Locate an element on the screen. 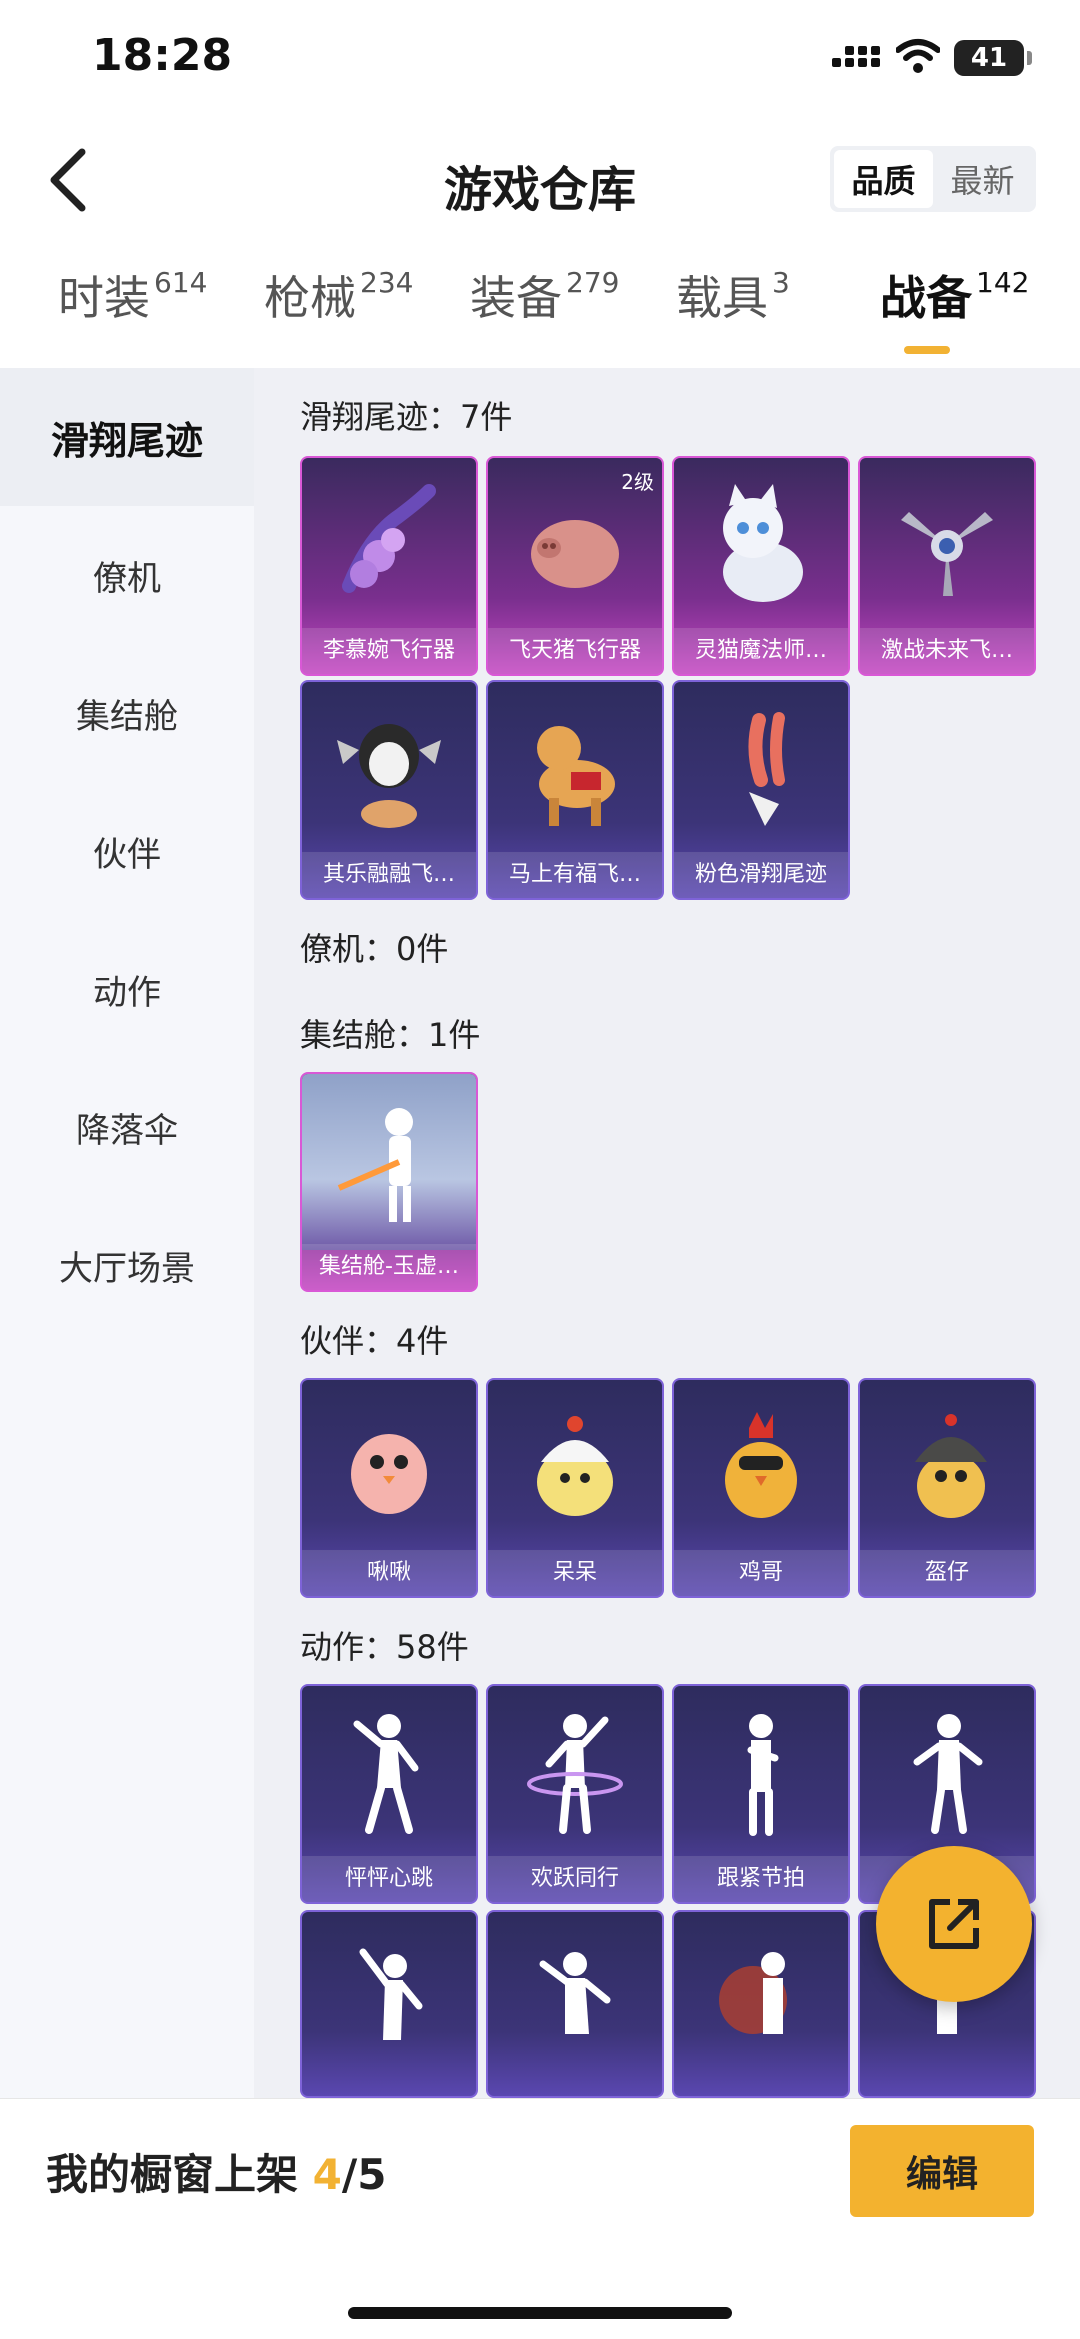 Image resolution: width=1080 pixels, height=2339 pixels. share-button is located at coordinates (954, 1924).